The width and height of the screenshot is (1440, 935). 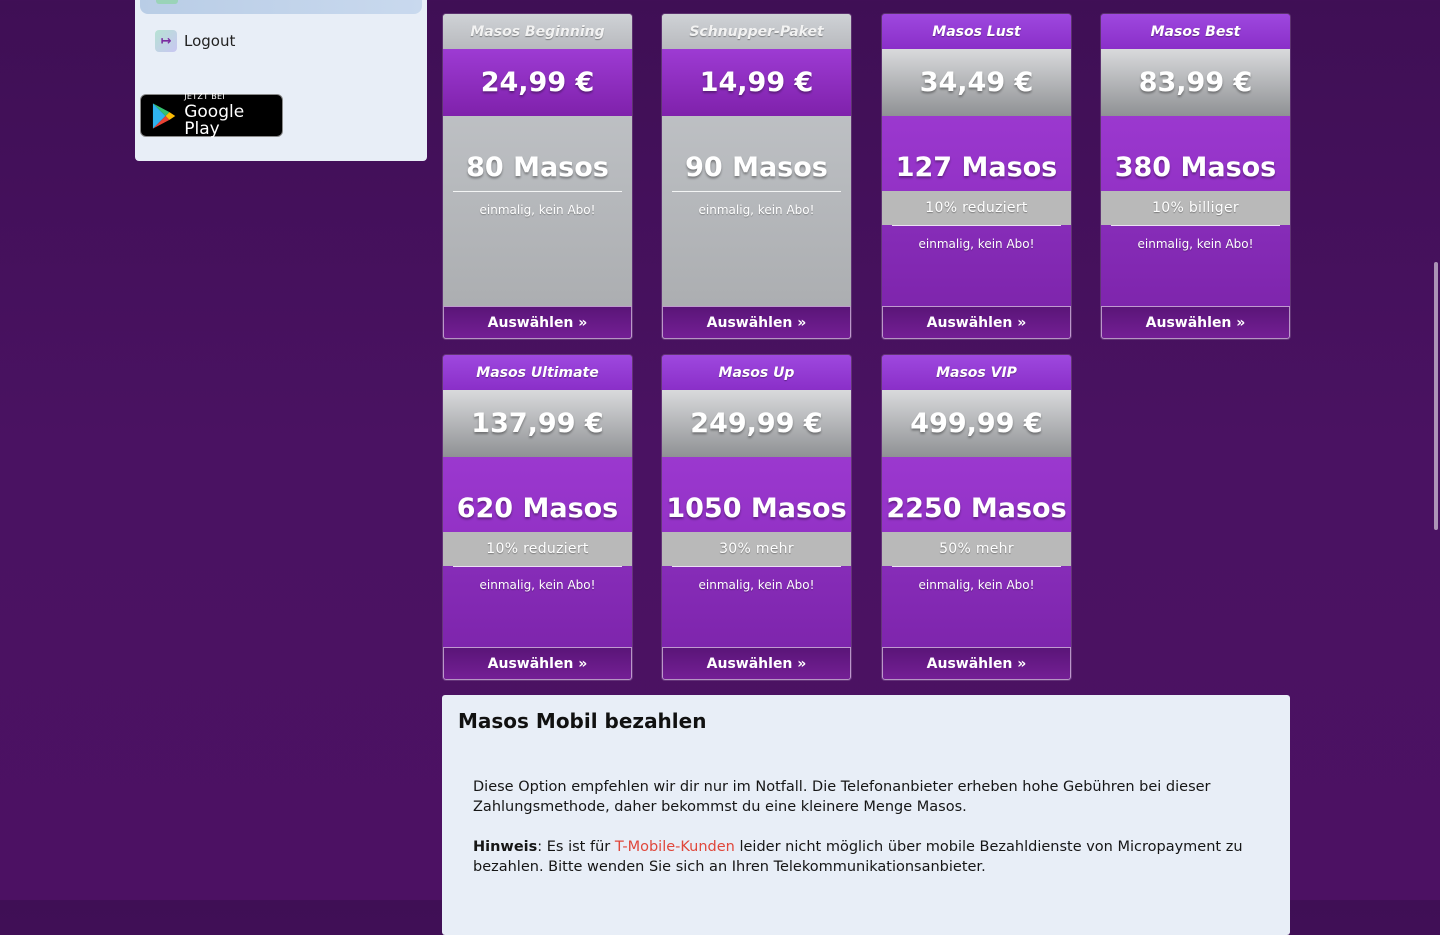 What do you see at coordinates (1195, 208) in the screenshot?
I see `discount-badge: 10% billiger` at bounding box center [1195, 208].